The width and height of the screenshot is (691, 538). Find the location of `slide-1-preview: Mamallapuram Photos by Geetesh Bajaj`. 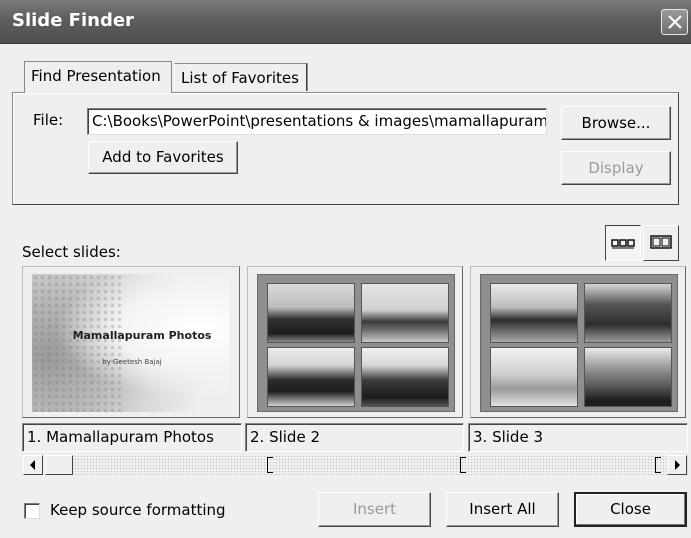

slide-1-preview: Mamallapuram Photos by Geetesh Bajaj is located at coordinates (131, 343).